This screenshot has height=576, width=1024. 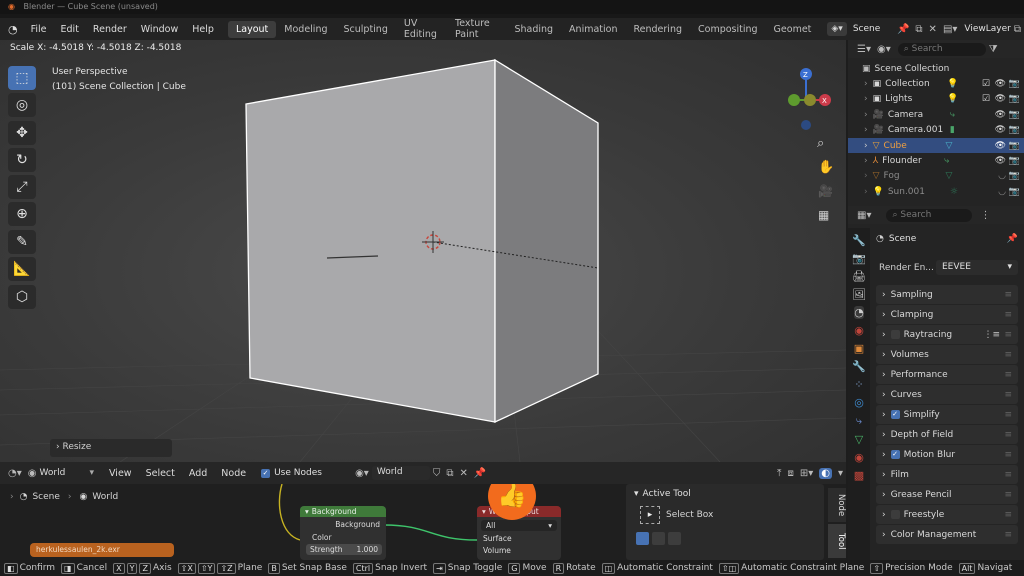 I want to click on new-view-layer-icon: ⧉, so click(x=1017, y=29).